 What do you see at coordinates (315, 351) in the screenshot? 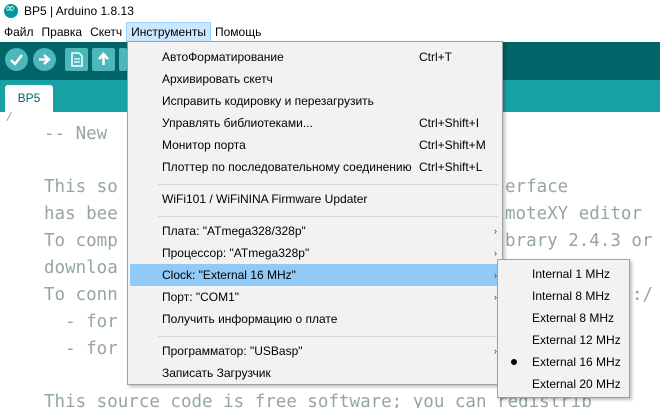
I see `menu-item-programmer: Программатор: "USBasp" ›` at bounding box center [315, 351].